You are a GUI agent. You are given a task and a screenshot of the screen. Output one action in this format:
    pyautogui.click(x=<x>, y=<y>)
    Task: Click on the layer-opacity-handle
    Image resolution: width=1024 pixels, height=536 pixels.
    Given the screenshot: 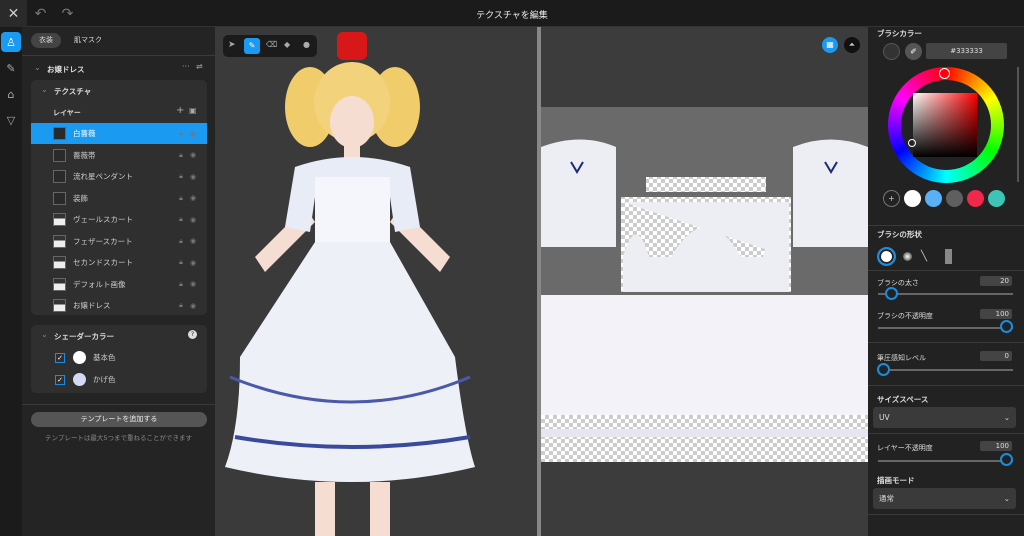 What is the action you would take?
    pyautogui.click(x=1006, y=459)
    